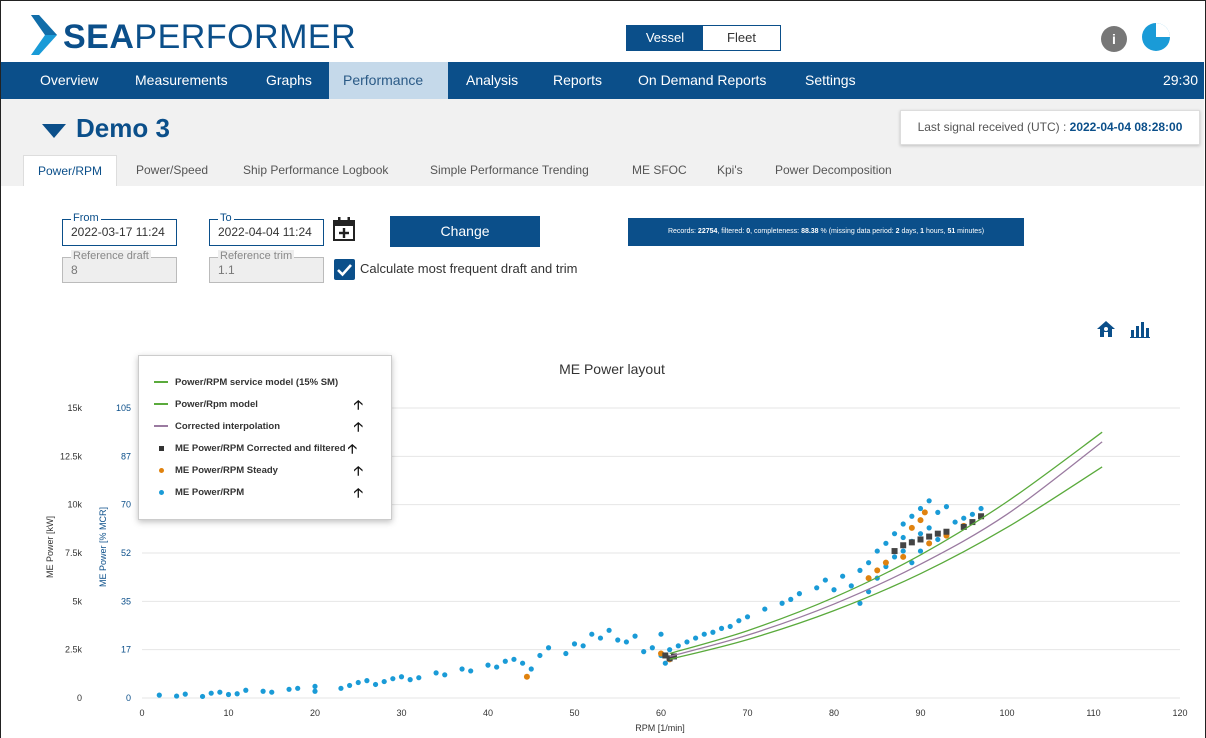 Image resolution: width=1206 pixels, height=738 pixels. I want to click on nav-clock: 29:30, so click(1180, 80).